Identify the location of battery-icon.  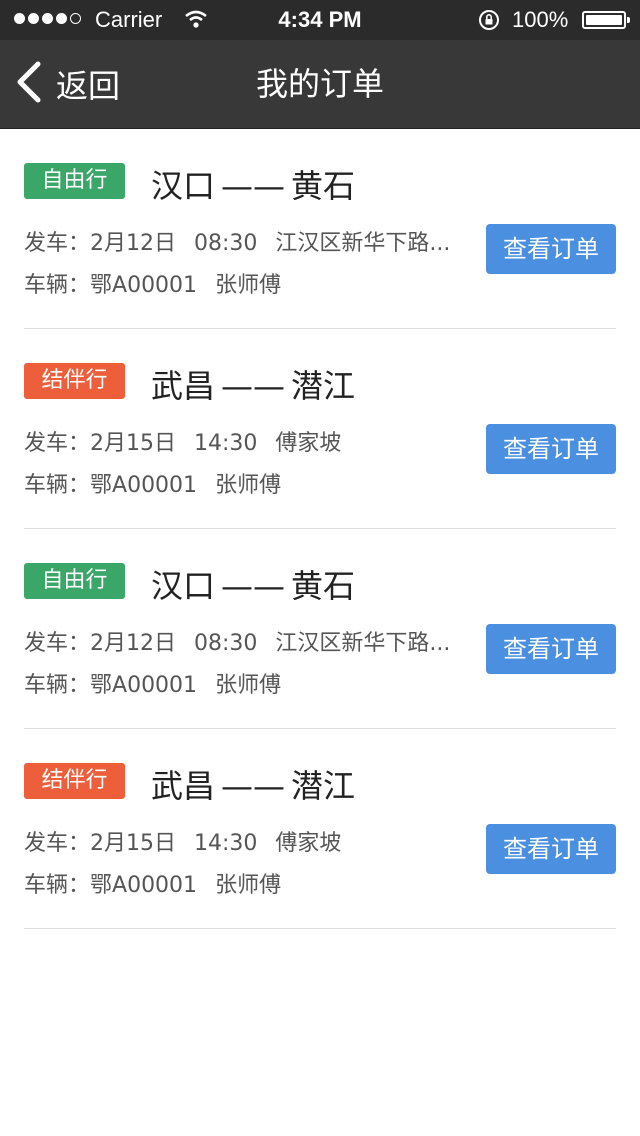
(606, 20).